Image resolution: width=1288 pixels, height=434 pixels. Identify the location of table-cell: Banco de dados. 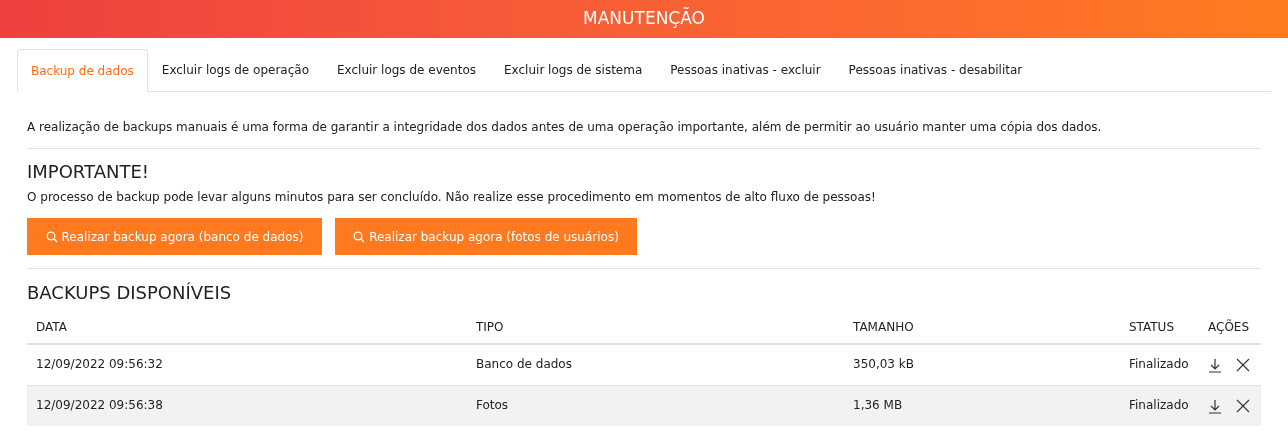
(655, 364).